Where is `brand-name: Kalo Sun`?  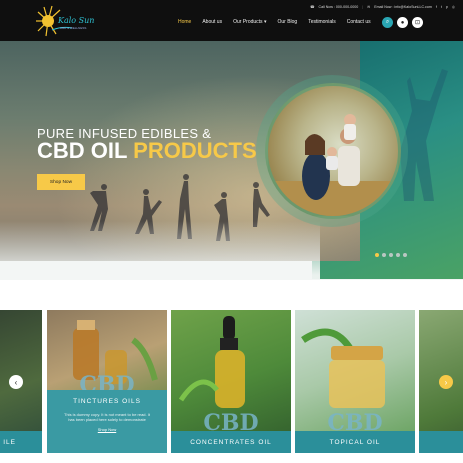
brand-name: Kalo Sun is located at coordinates (76, 20).